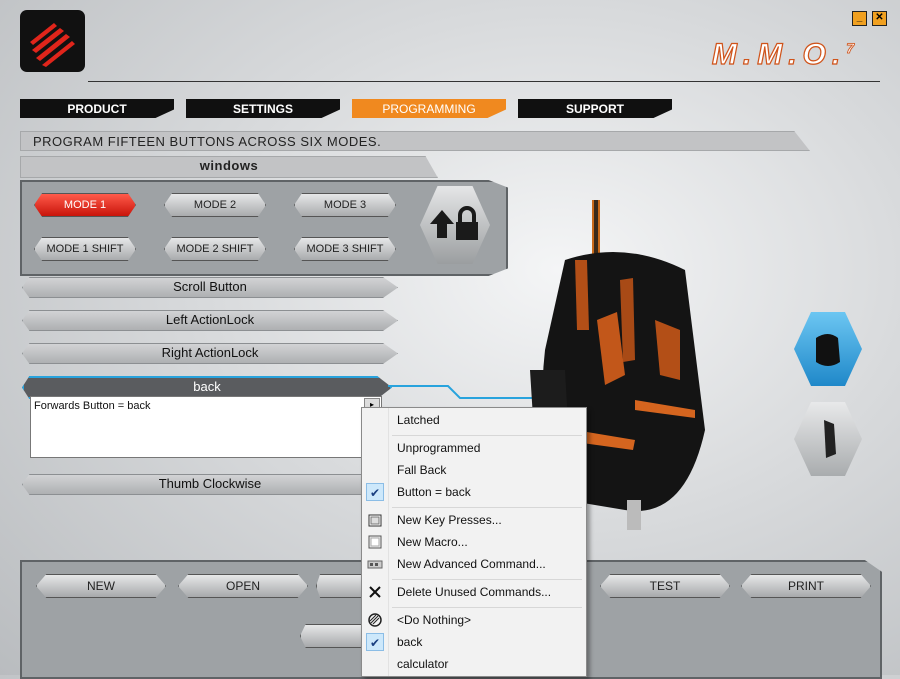 Image resolution: width=900 pixels, height=679 pixels. What do you see at coordinates (434, 492) in the screenshot?
I see `menu-item-label: Button = back` at bounding box center [434, 492].